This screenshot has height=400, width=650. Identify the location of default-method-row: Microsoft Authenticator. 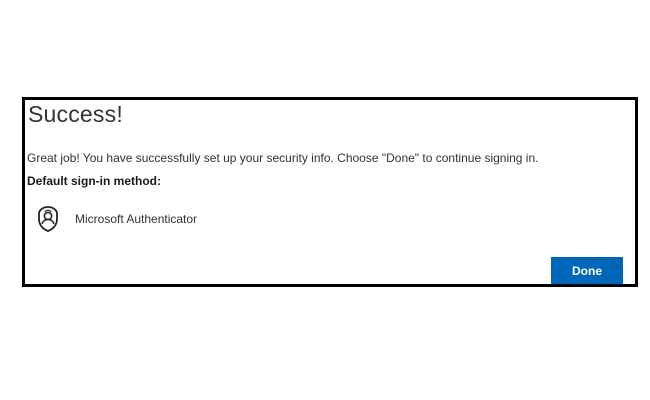
(116, 219).